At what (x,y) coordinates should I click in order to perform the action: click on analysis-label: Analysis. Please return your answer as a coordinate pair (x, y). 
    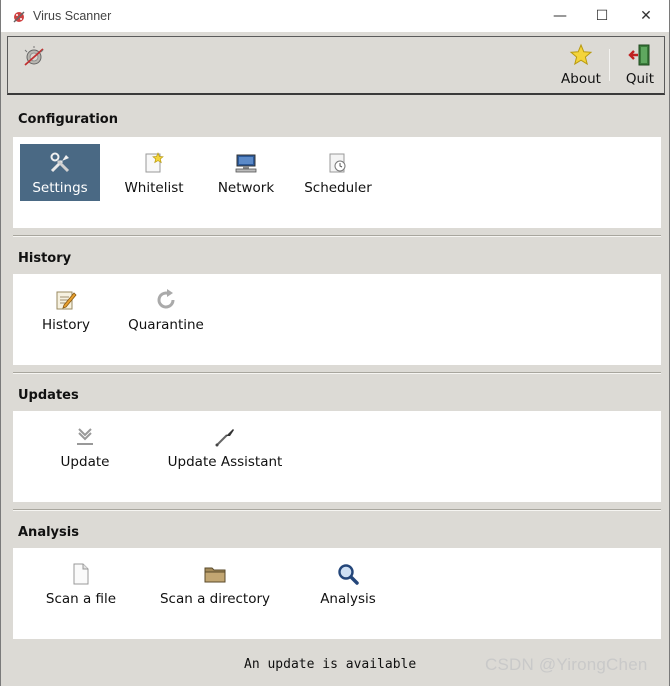
    Looking at the image, I should click on (348, 599).